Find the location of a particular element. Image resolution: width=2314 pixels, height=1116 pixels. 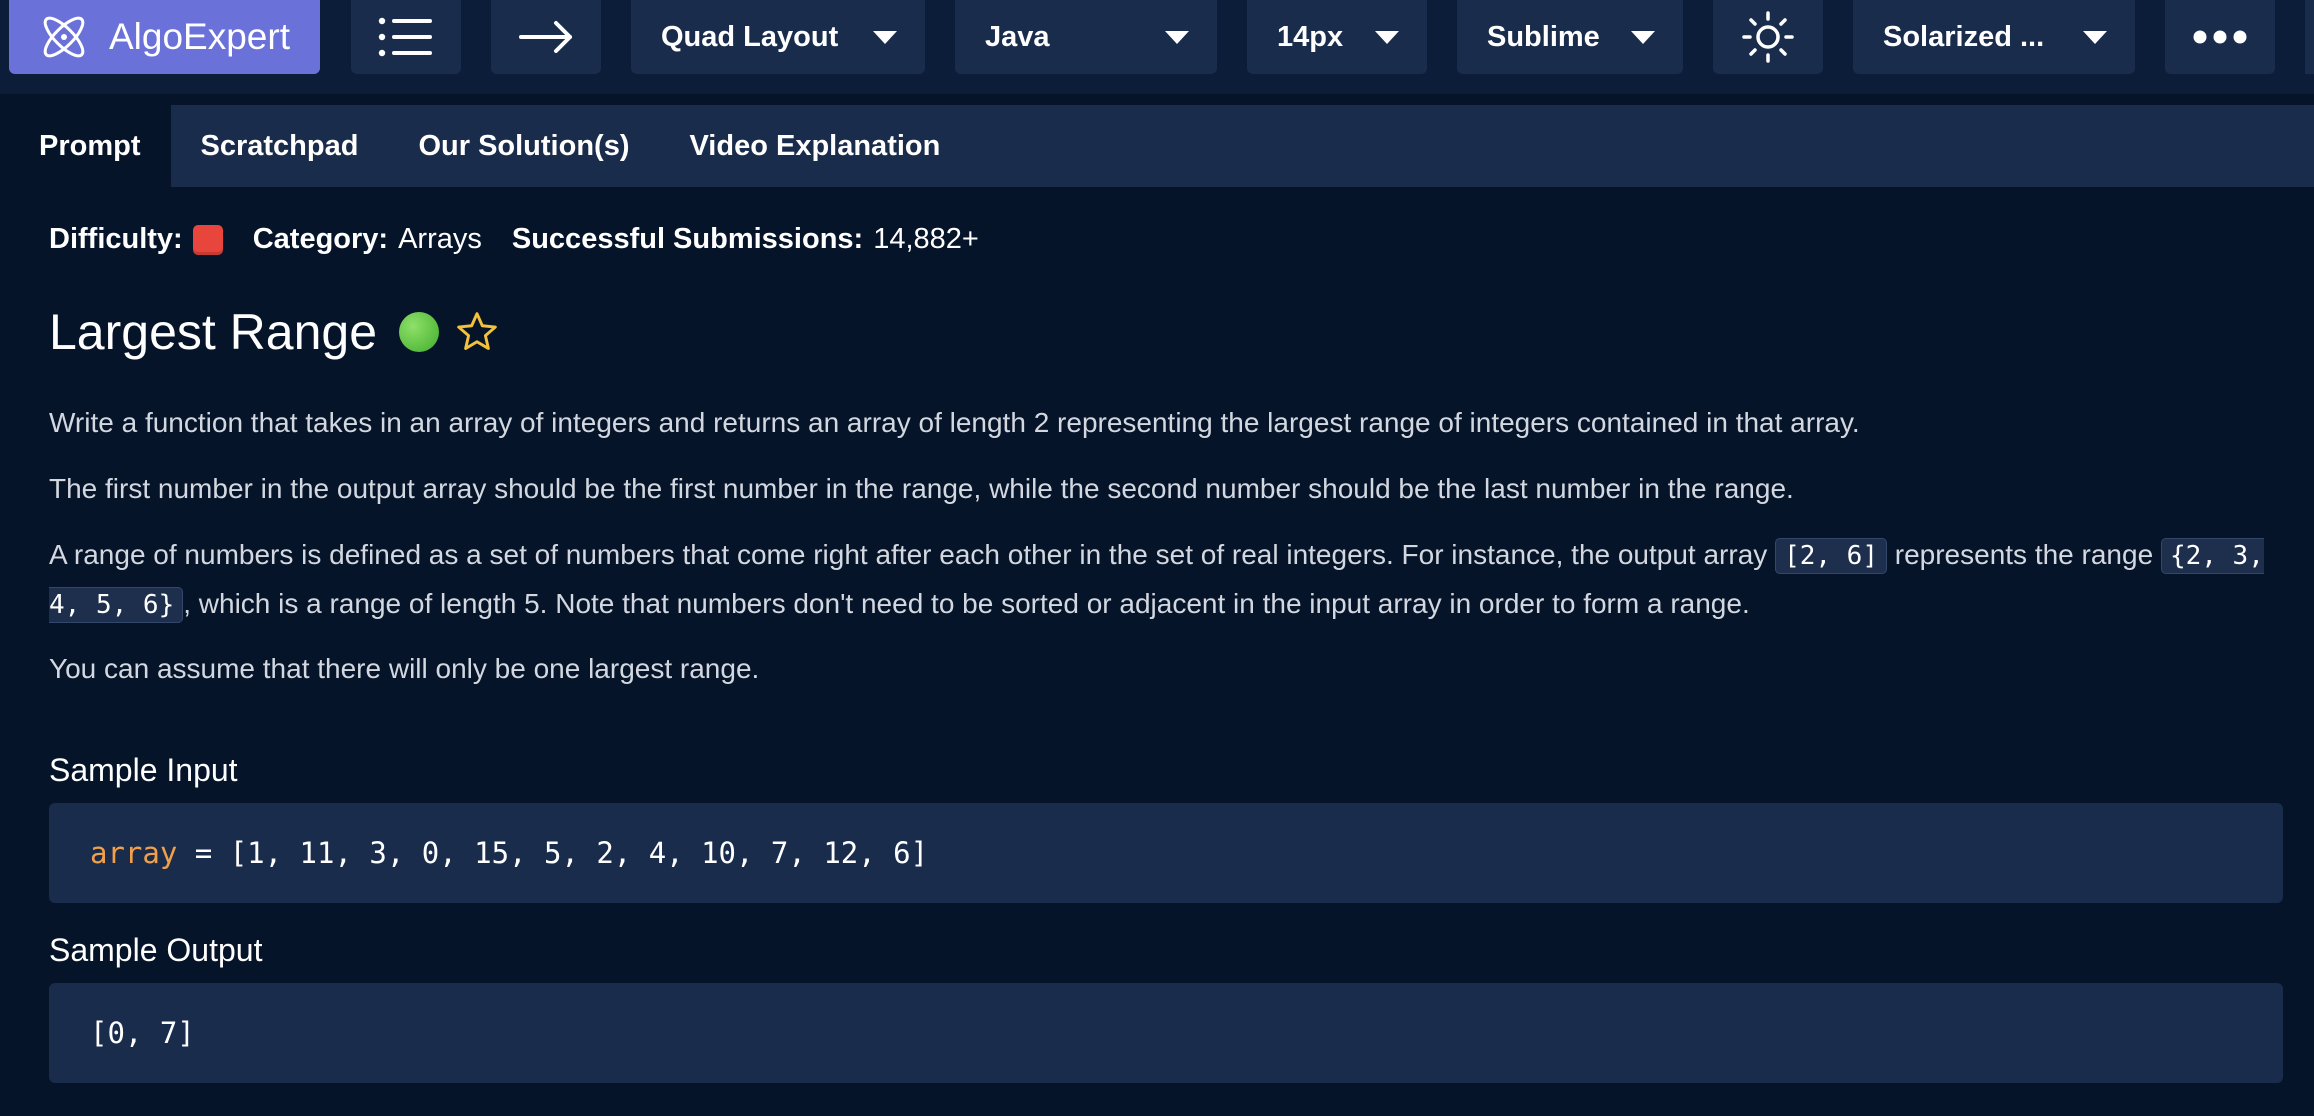

keymap-dropdown-label: Sublime is located at coordinates (1543, 36).